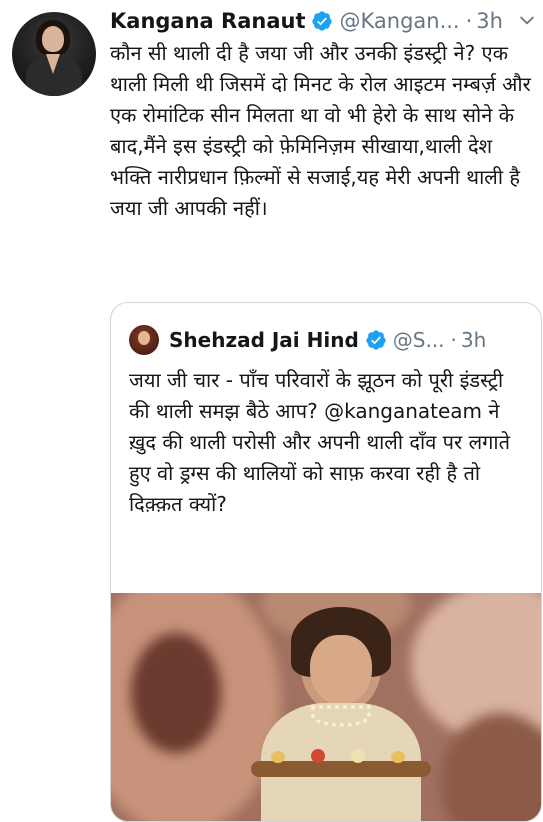  Describe the element at coordinates (144, 340) in the screenshot. I see `quoted-author-avatar` at that location.